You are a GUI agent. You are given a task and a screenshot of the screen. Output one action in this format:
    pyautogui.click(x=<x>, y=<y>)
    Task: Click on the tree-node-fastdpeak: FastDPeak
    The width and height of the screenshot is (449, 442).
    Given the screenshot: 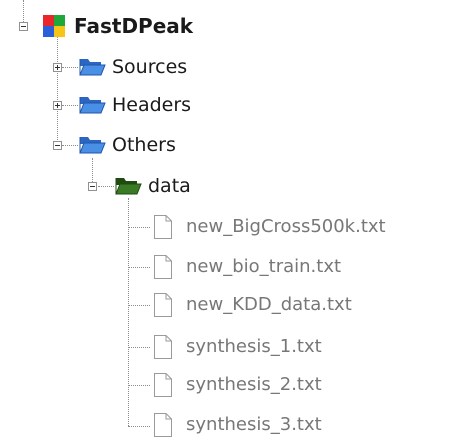 What is the action you would take?
    pyautogui.click(x=116, y=26)
    